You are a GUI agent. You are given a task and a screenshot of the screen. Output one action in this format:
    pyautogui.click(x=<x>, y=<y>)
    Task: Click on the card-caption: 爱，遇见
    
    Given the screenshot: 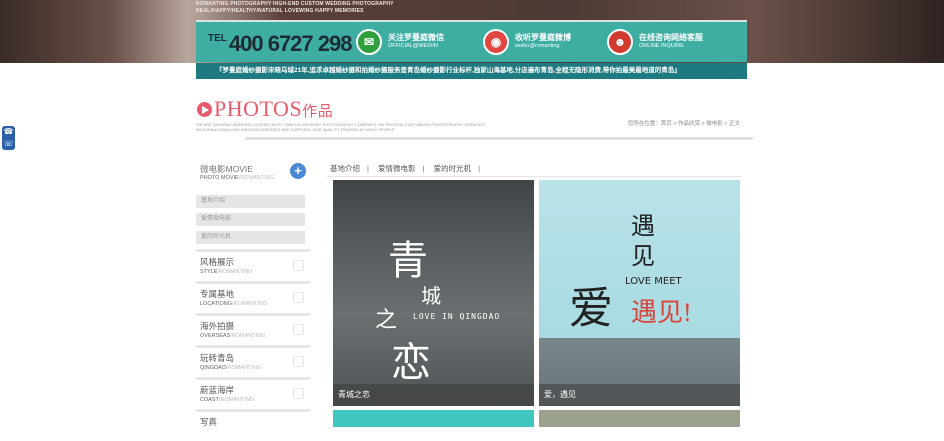 What is the action you would take?
    pyautogui.click(x=639, y=395)
    